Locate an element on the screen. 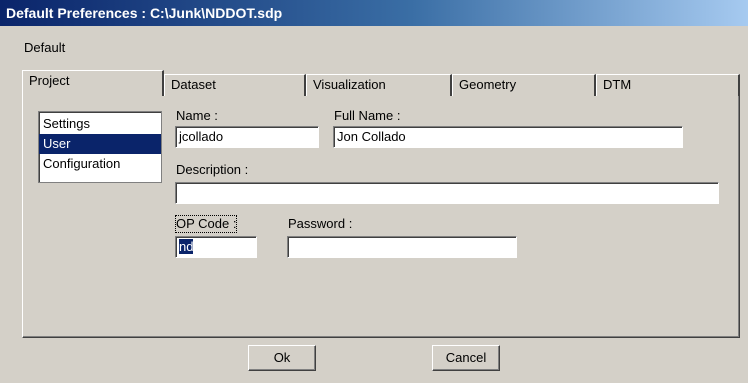  name-label: Name : is located at coordinates (197, 115).